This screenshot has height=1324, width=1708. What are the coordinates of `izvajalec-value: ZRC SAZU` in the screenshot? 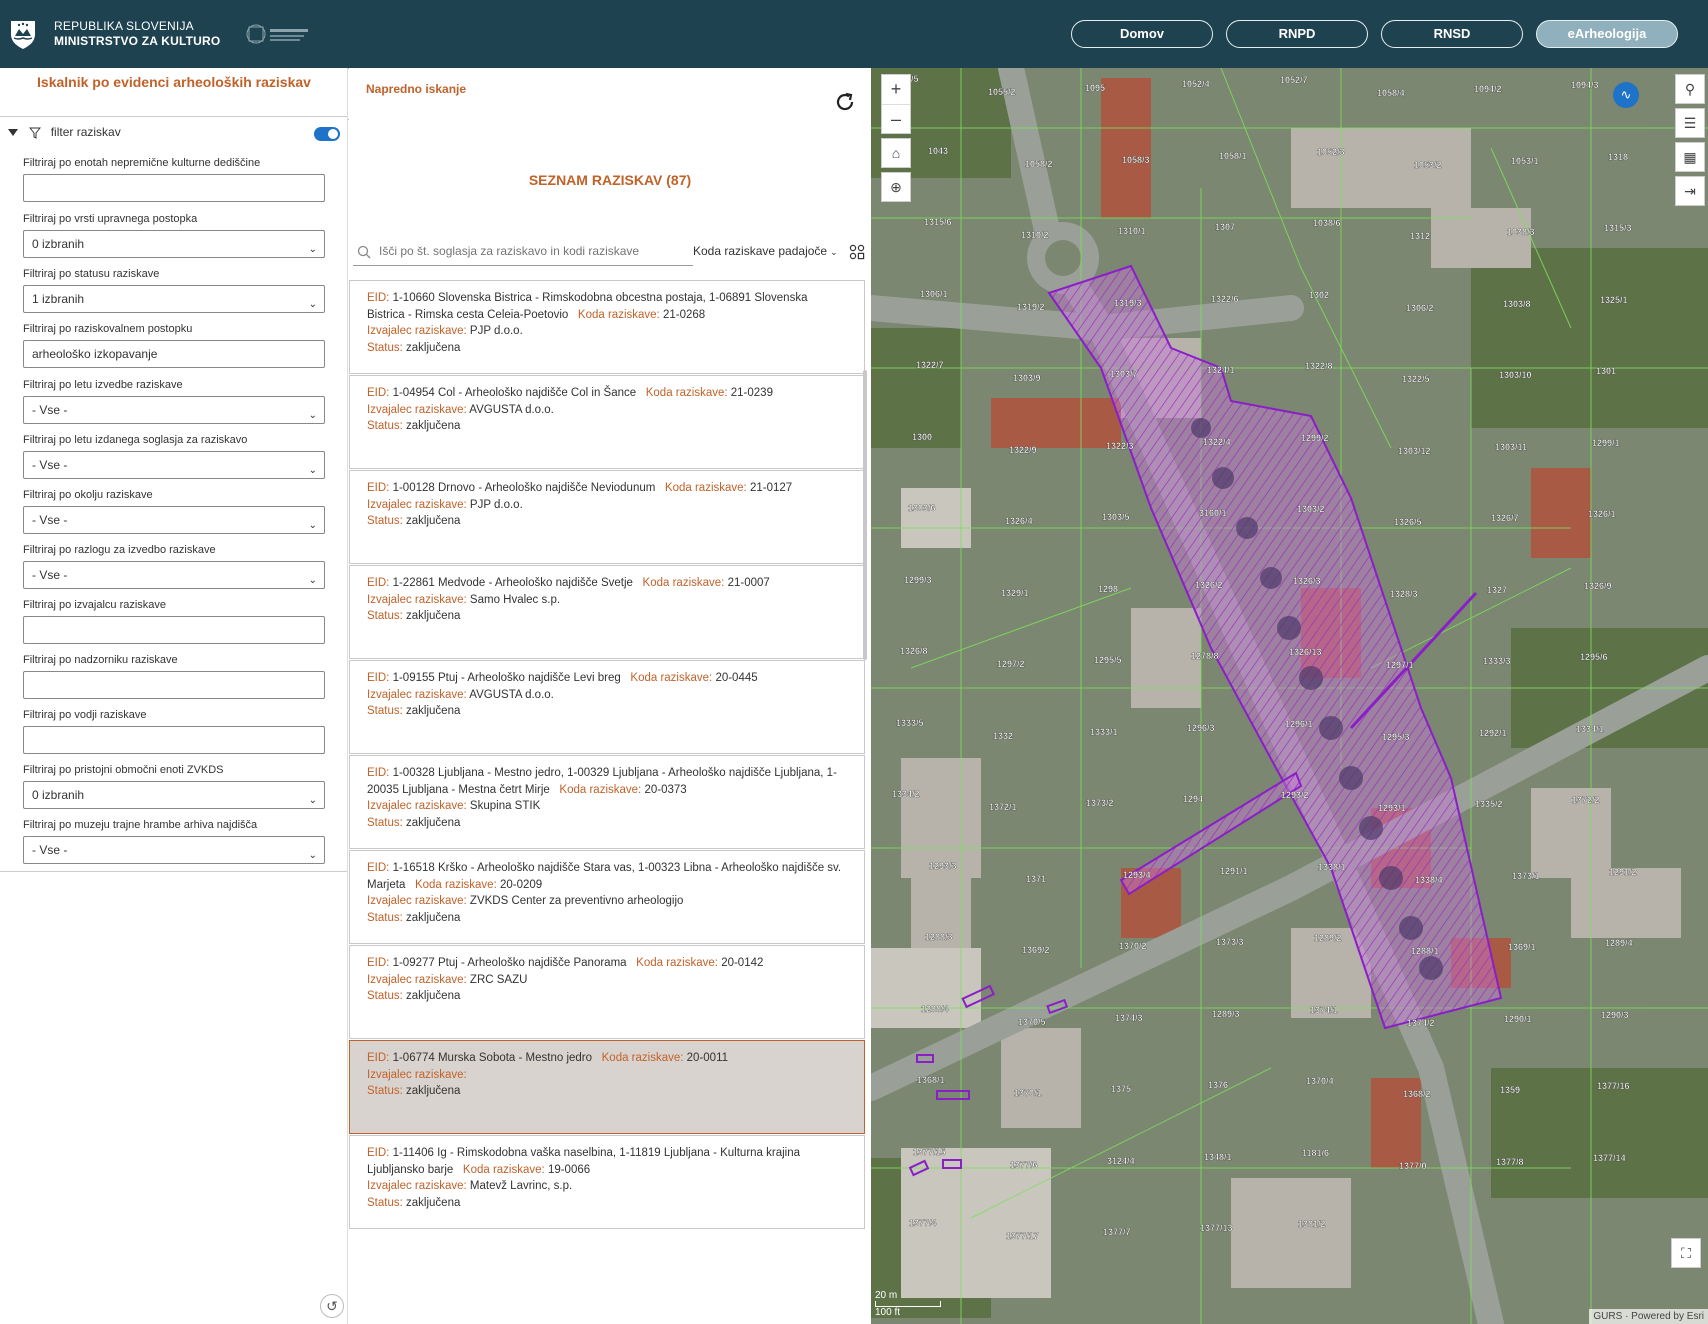 It's located at (498, 979).